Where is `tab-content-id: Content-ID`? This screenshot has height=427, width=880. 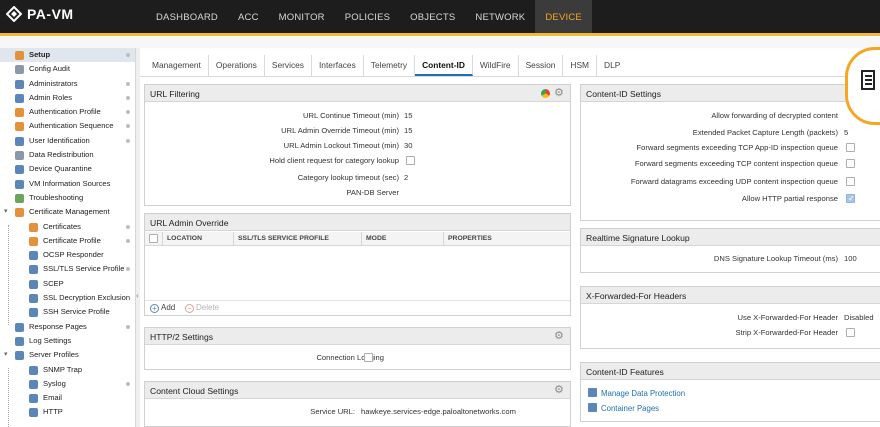 tab-content-id: Content-ID is located at coordinates (444, 65).